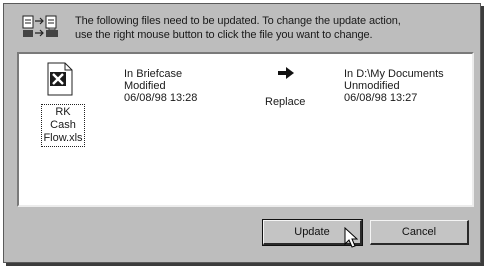  Describe the element at coordinates (394, 74) in the screenshot. I see `destination-location: In D:\My Documents` at that location.